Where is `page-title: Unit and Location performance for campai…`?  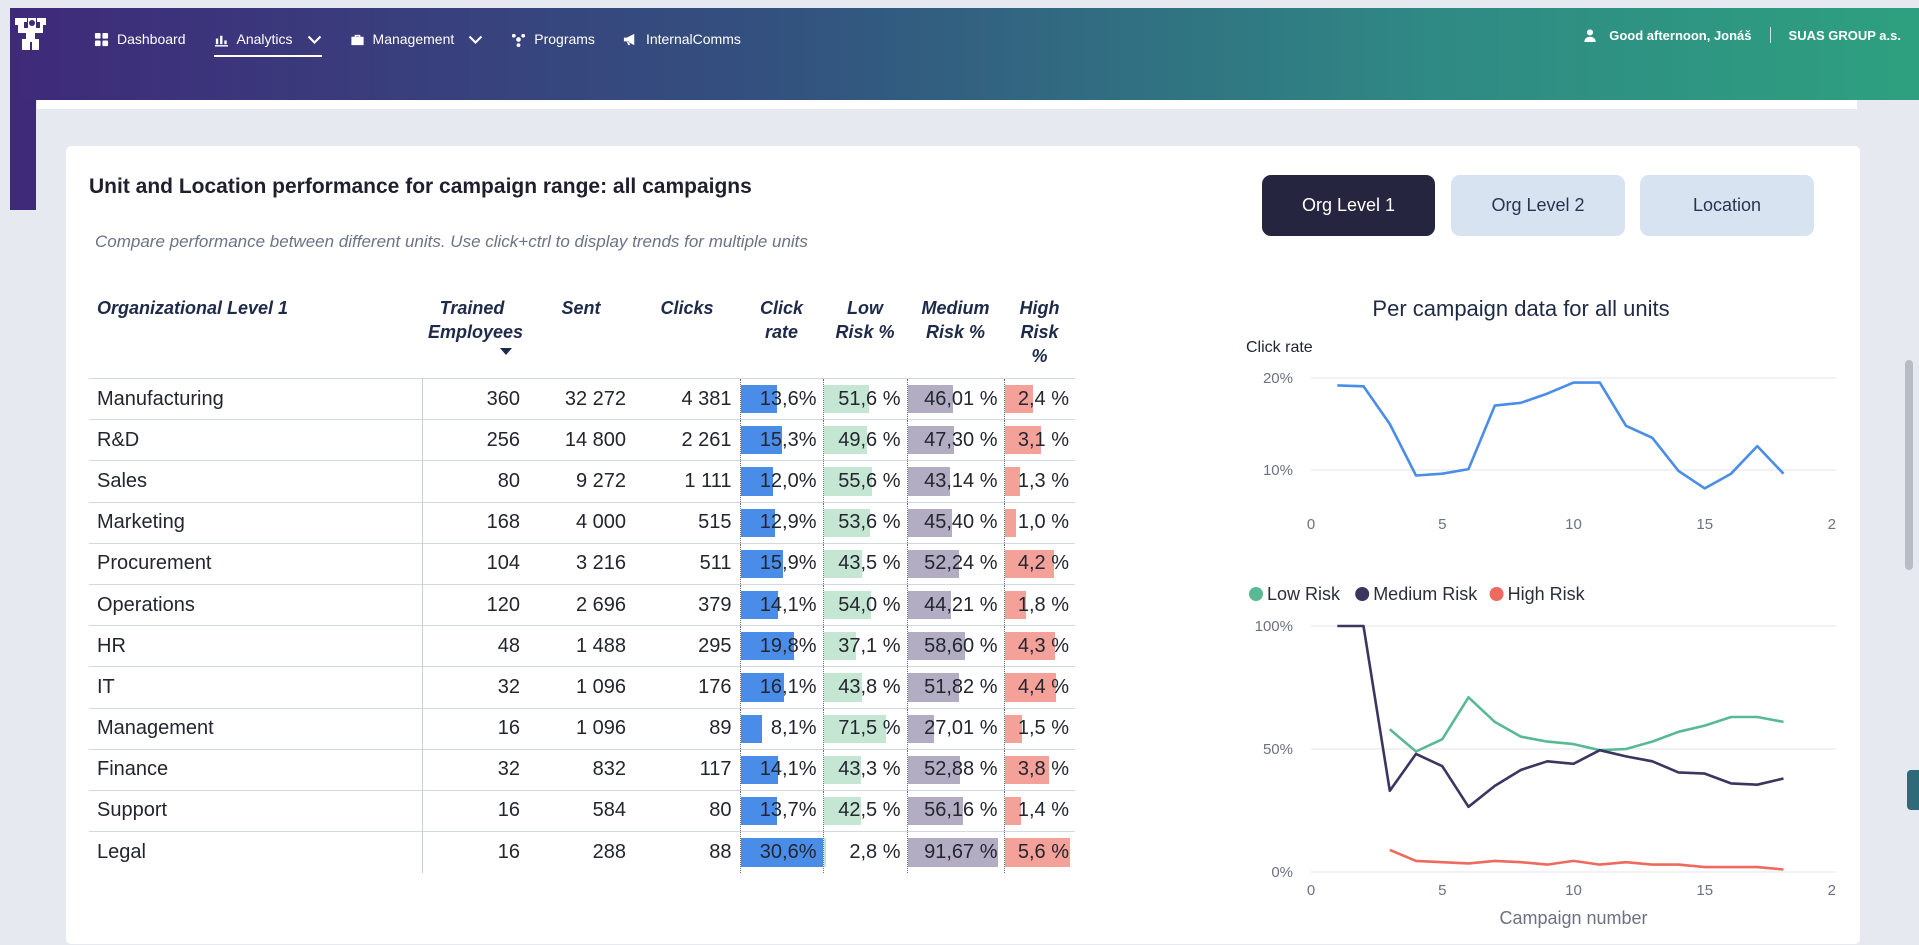 page-title: Unit and Location performance for campai… is located at coordinates (420, 186).